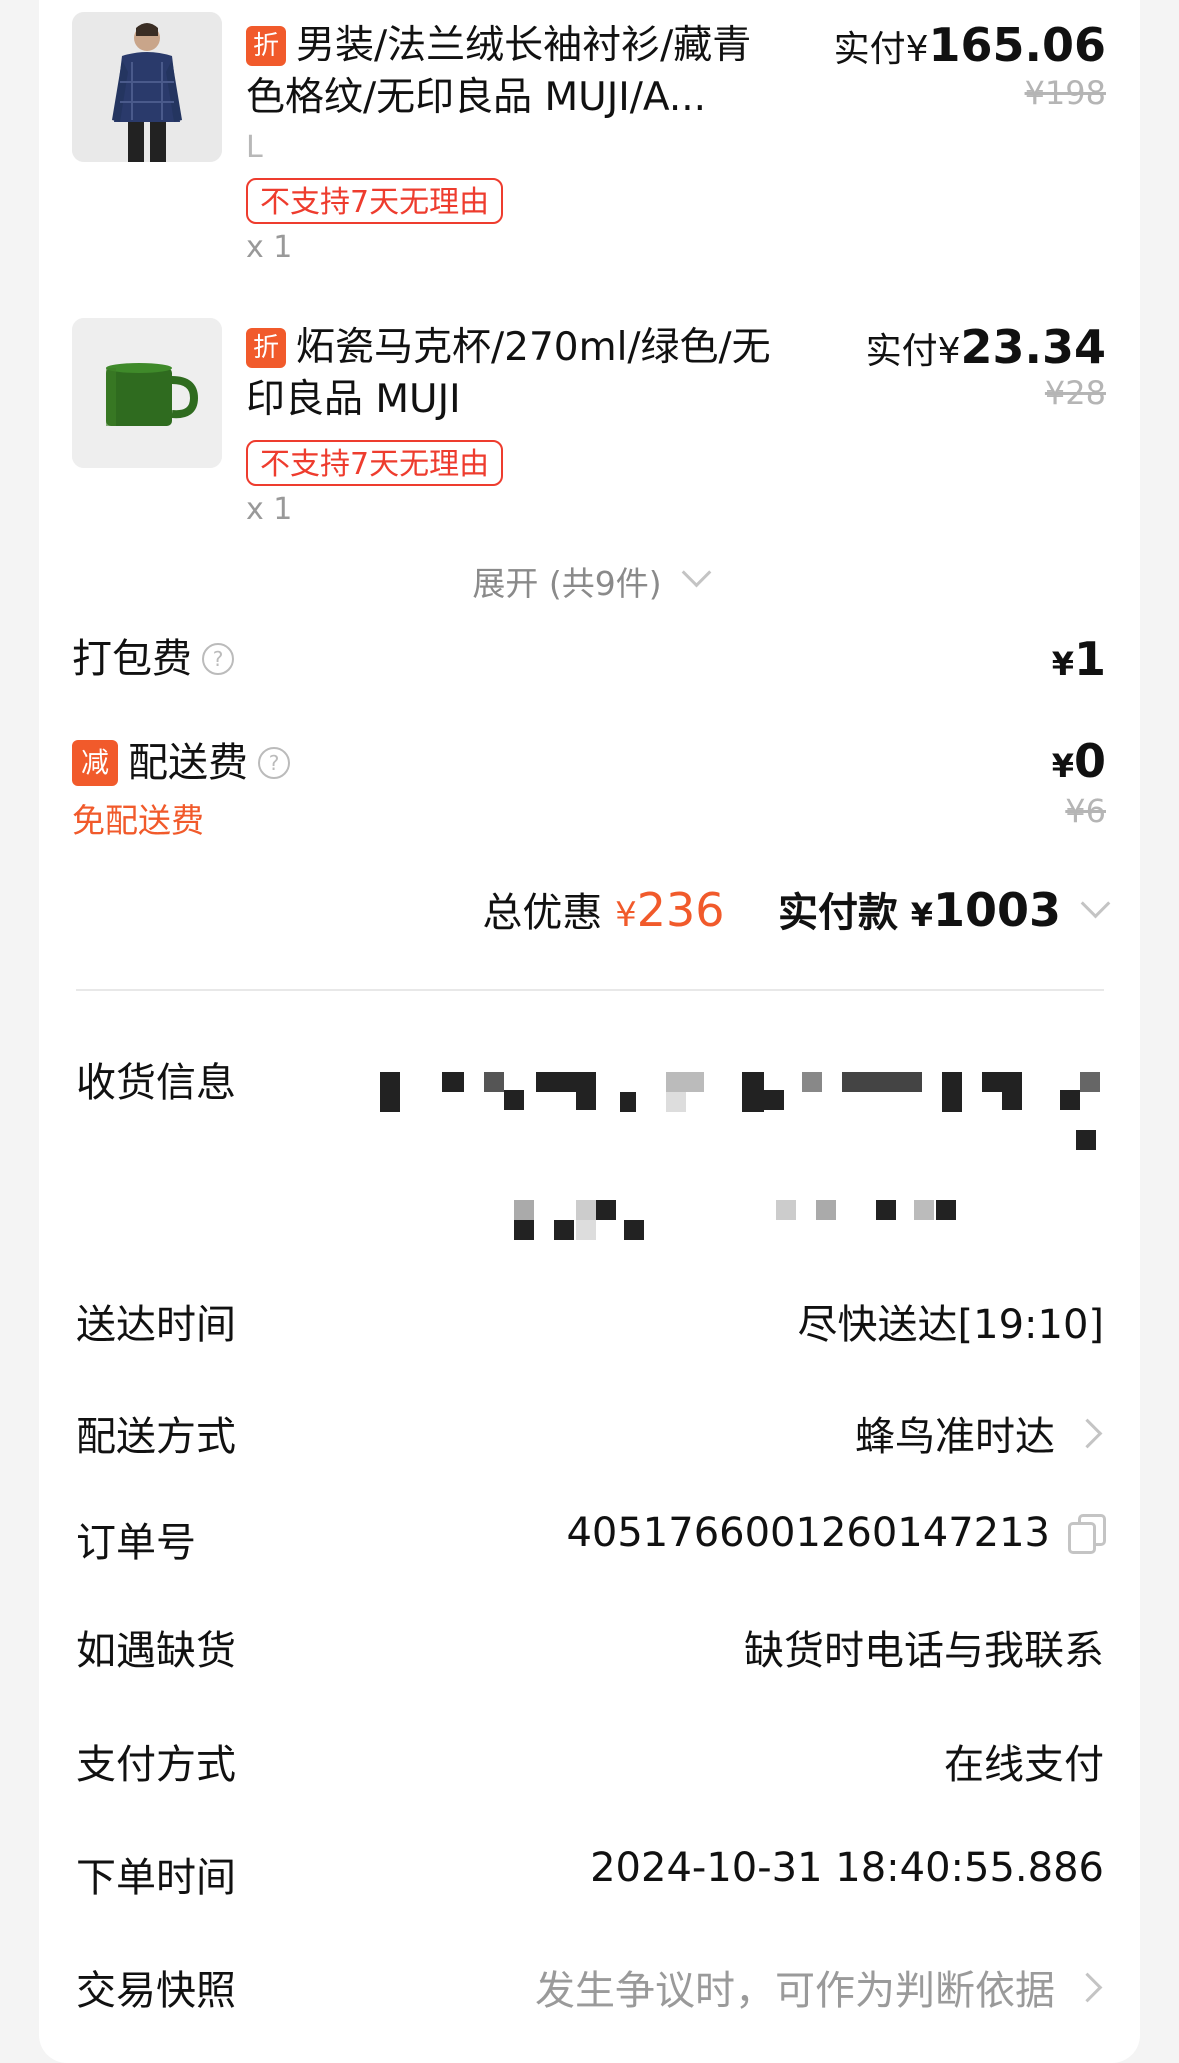  I want to click on paid-total-amount: 1003, so click(996, 910).